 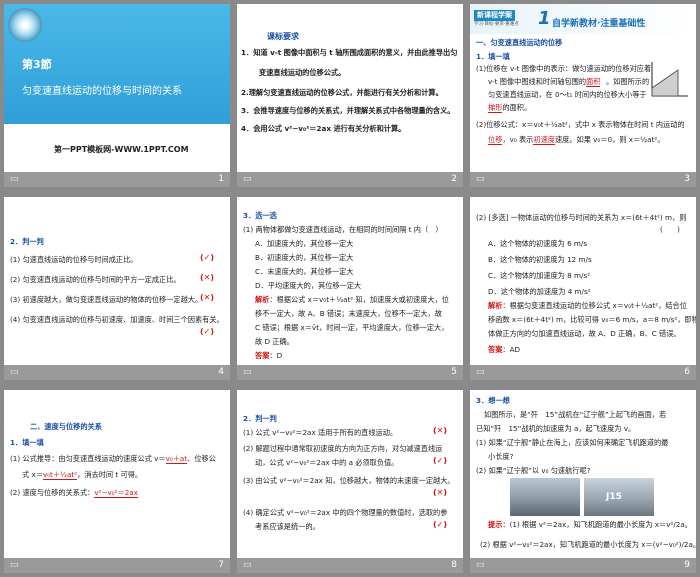 What do you see at coordinates (350, 565) in the screenshot?
I see `slide-8-footer: ▭ 8` at bounding box center [350, 565].